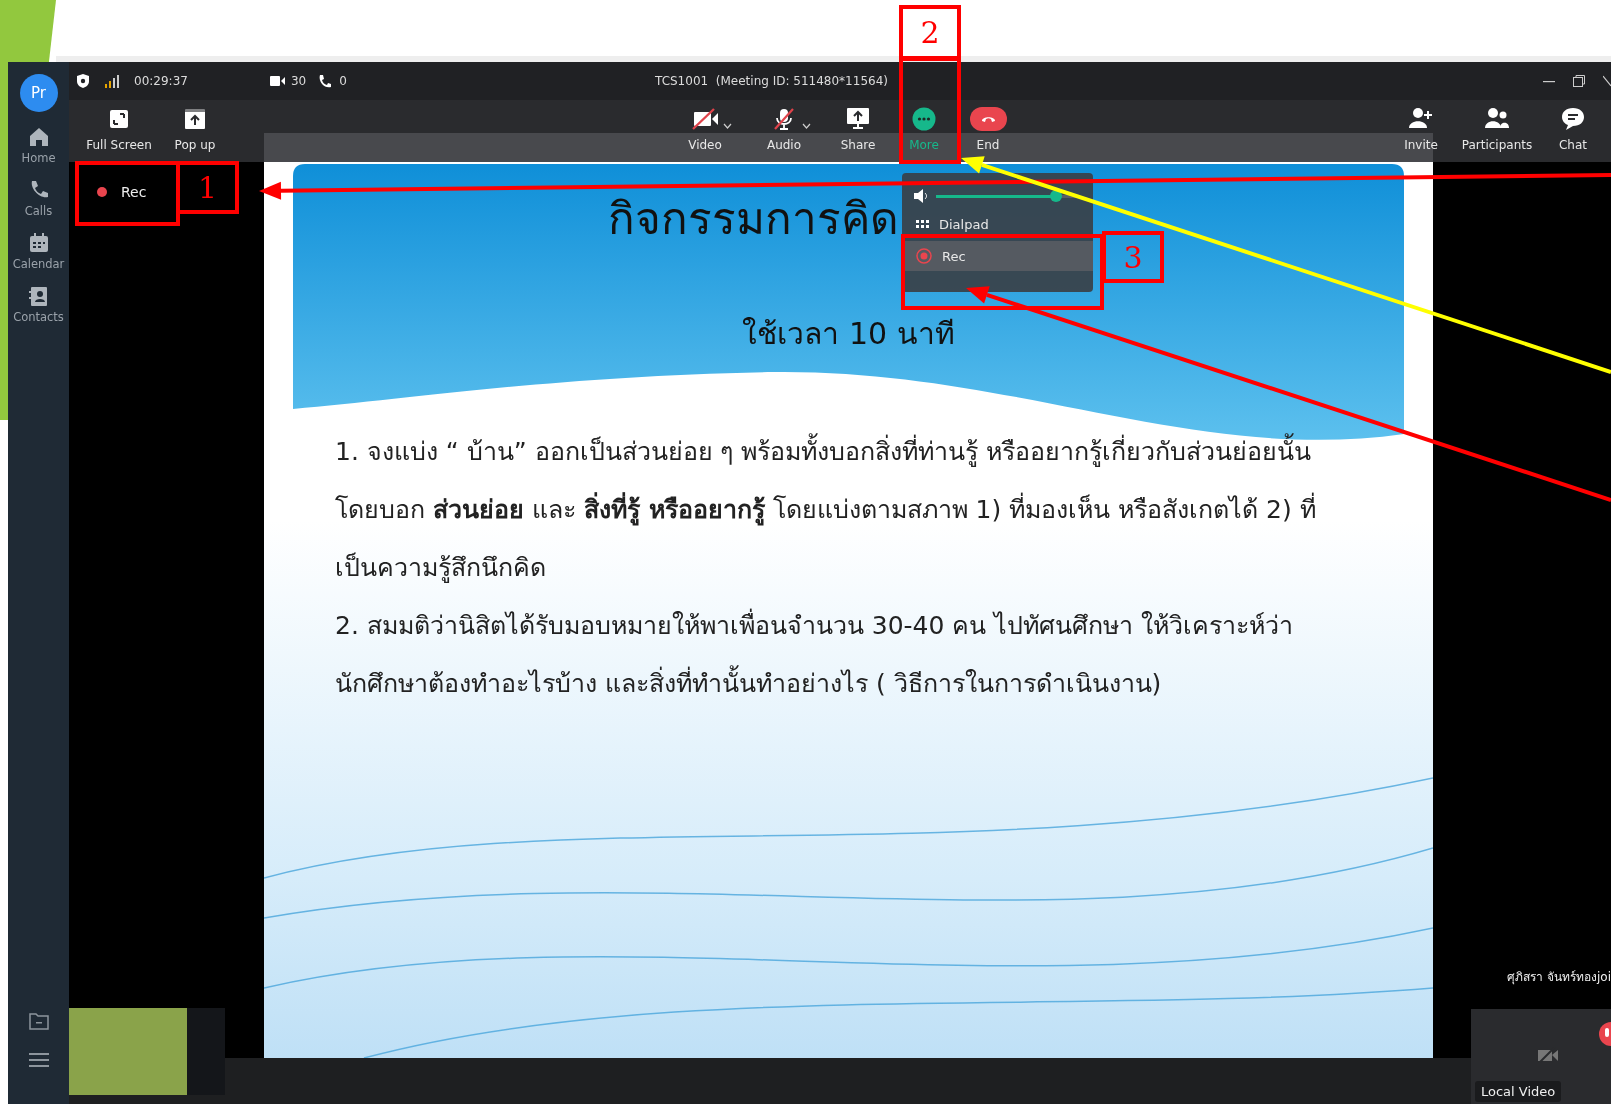 This screenshot has height=1104, width=1611. Describe the element at coordinates (922, 224) in the screenshot. I see `dialpad-icon` at that location.